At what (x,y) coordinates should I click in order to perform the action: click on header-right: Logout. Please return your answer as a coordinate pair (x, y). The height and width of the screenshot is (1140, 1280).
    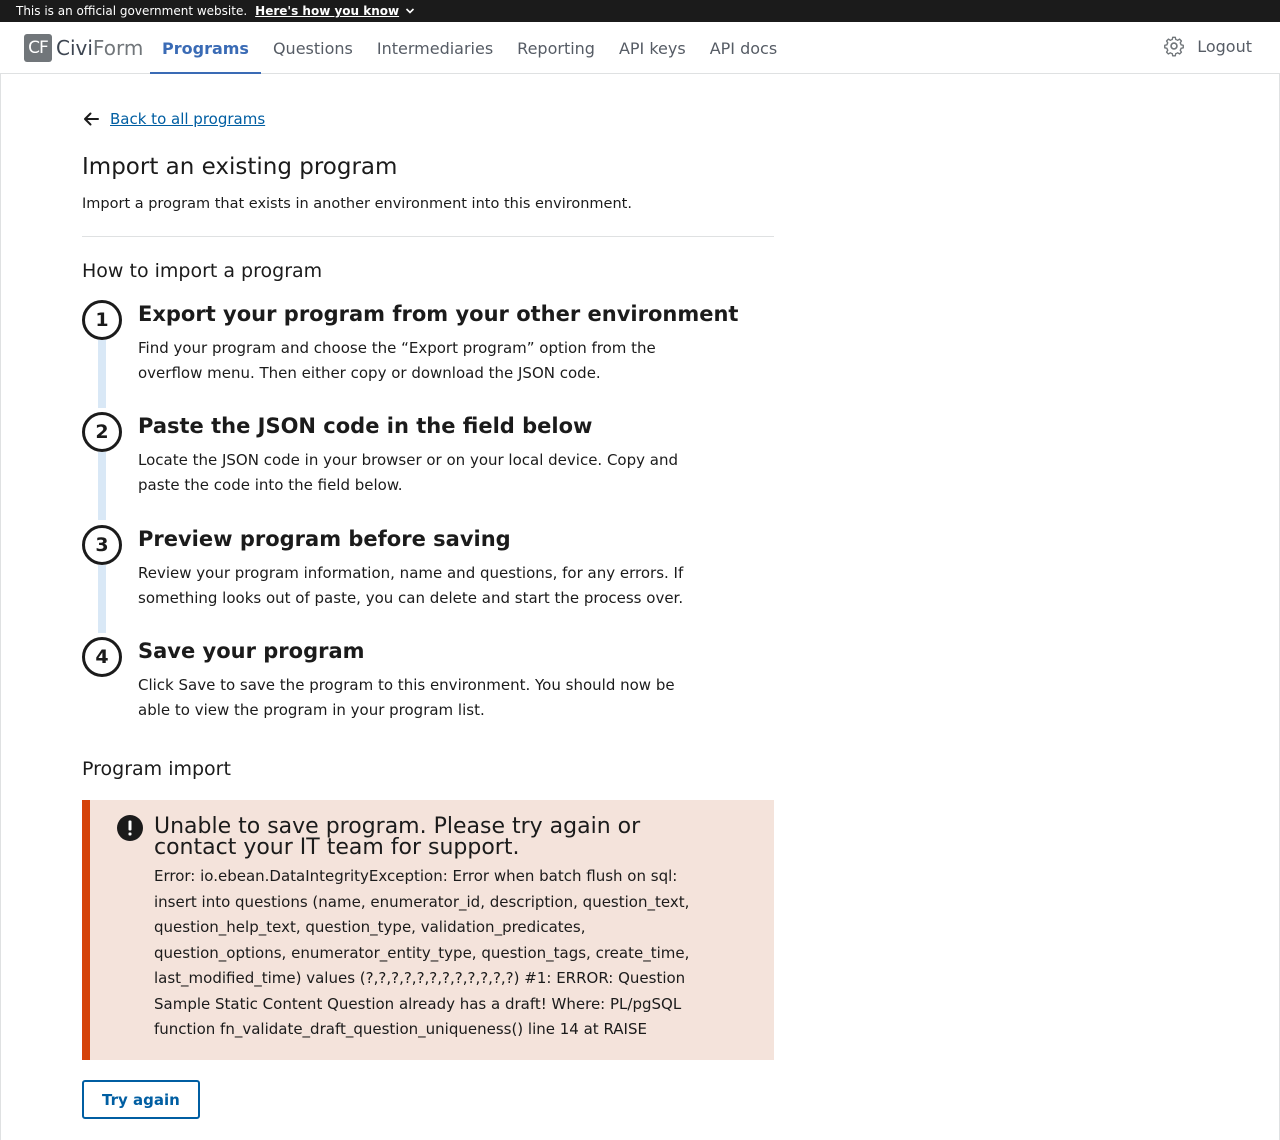
    Looking at the image, I should click on (1207, 46).